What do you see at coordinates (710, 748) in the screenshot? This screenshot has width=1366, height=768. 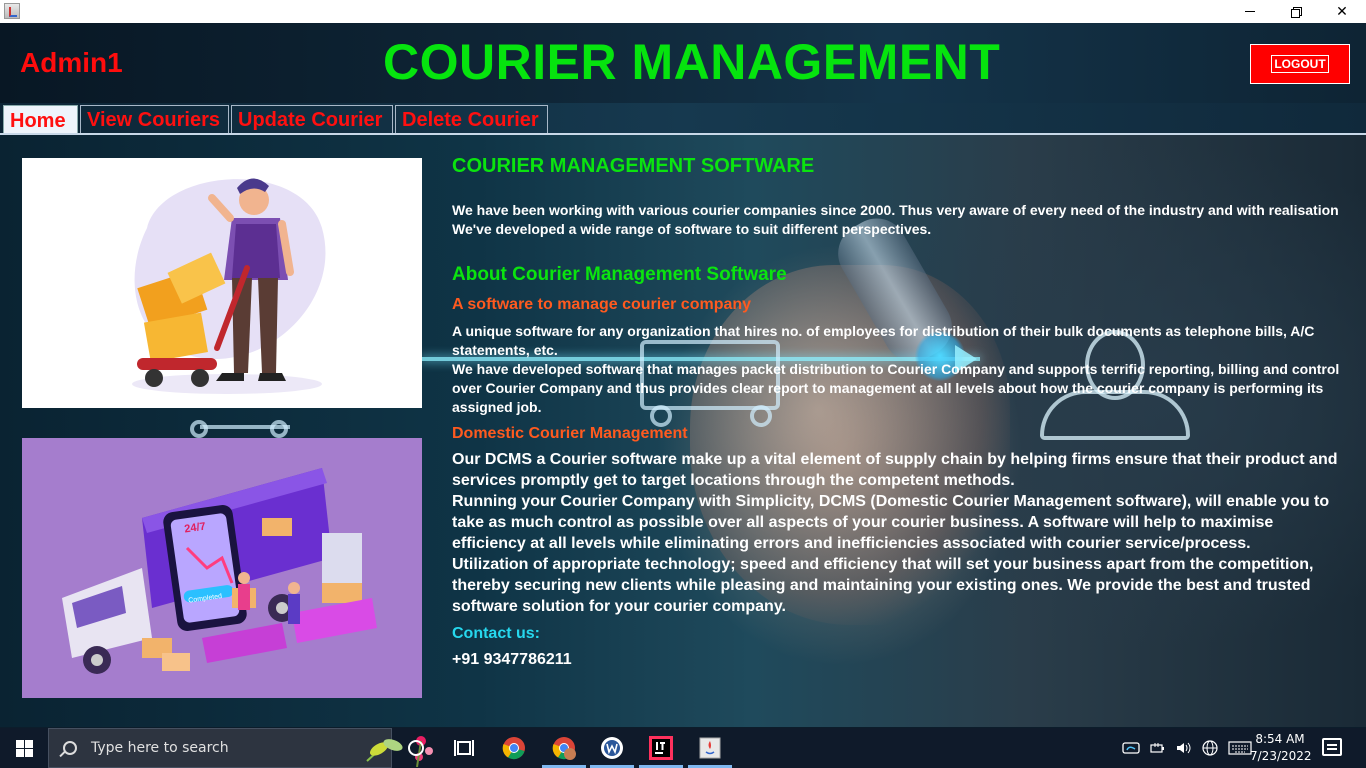 I see `java-icon` at bounding box center [710, 748].